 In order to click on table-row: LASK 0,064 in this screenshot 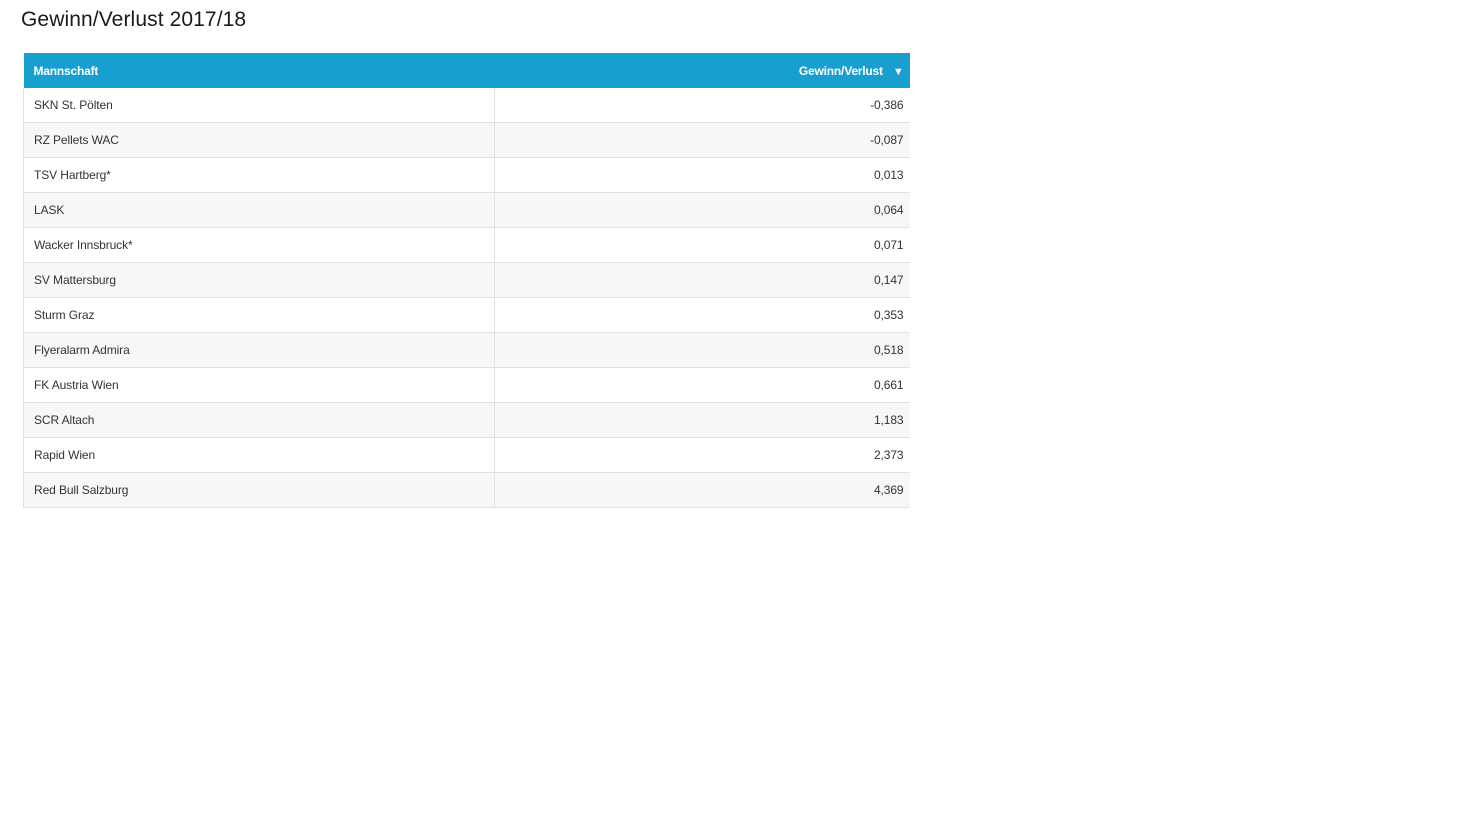, I will do `click(466, 210)`.